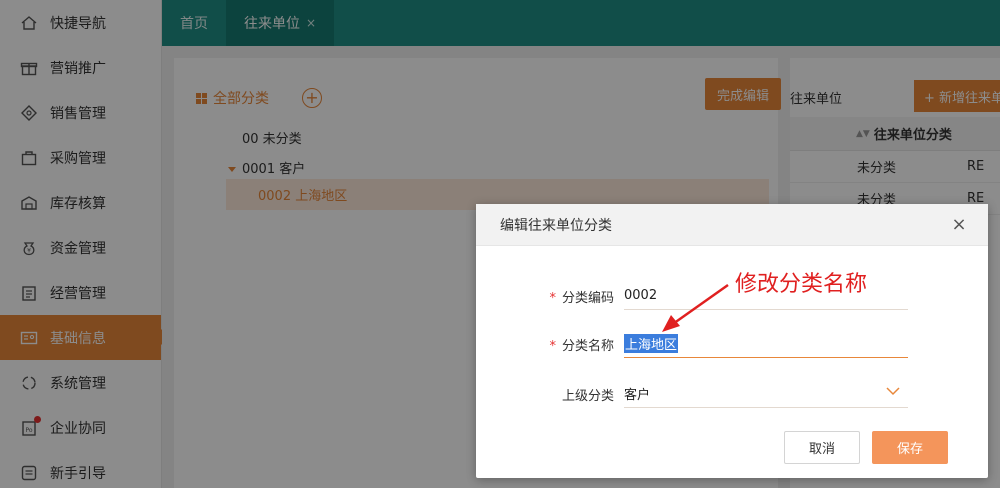 This screenshot has width=1000, height=488. What do you see at coordinates (893, 391) in the screenshot?
I see `chevron-down-icon` at bounding box center [893, 391].